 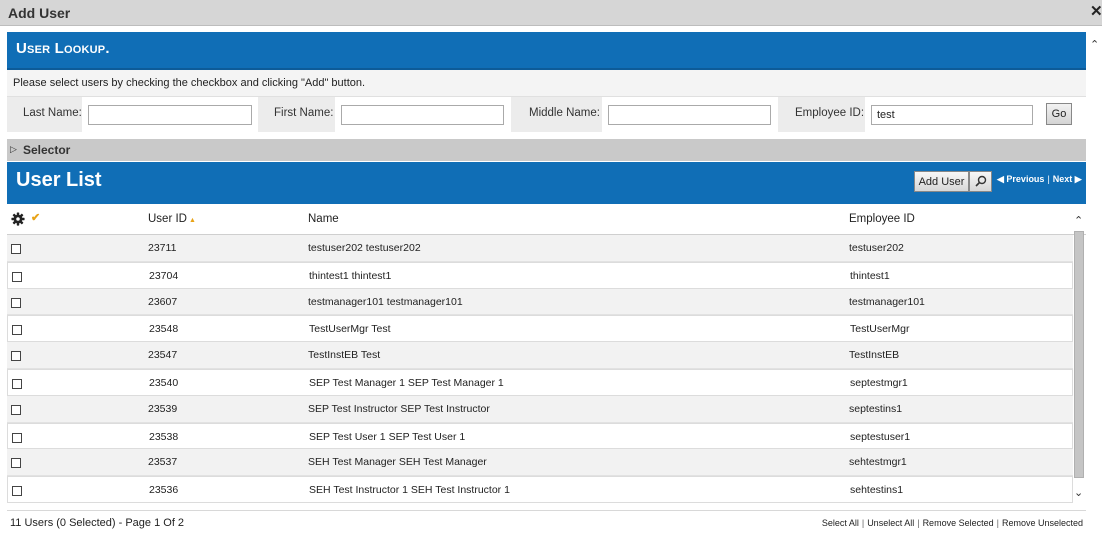 I want to click on user-lookup-header: User Lookup., so click(x=546, y=51).